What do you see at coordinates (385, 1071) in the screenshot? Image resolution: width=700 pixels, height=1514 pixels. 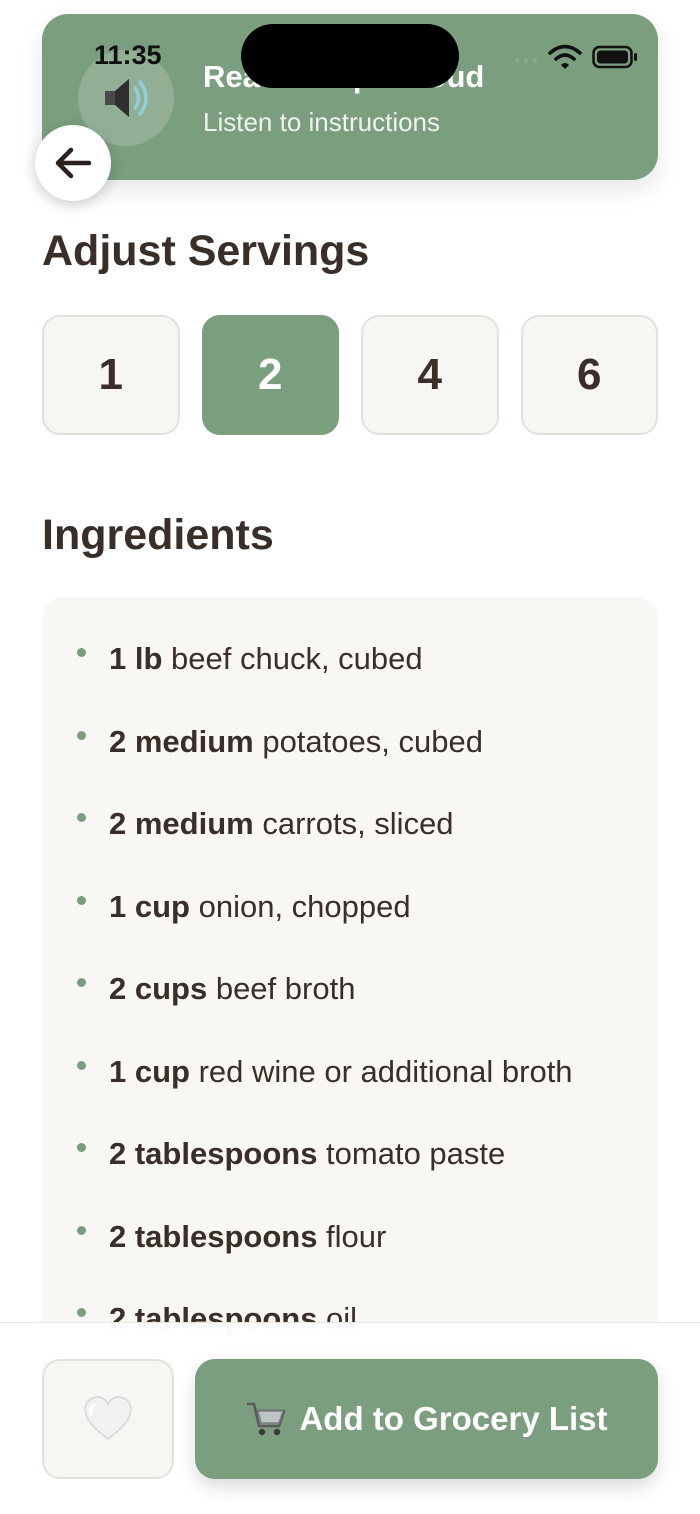 I see `ingredient-name: red wine or additional broth` at bounding box center [385, 1071].